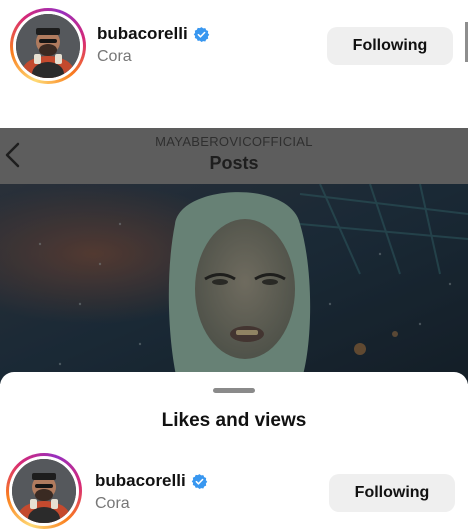  What do you see at coordinates (234, 141) in the screenshot?
I see `posts-account-name: MAYABEROVICOFFICIAL` at bounding box center [234, 141].